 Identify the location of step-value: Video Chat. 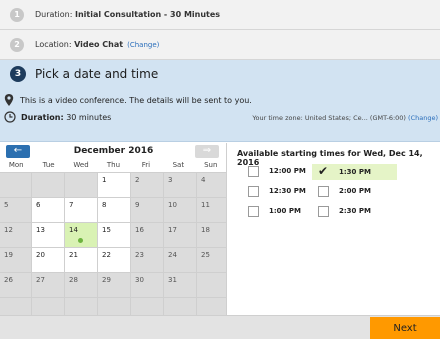
(99, 44).